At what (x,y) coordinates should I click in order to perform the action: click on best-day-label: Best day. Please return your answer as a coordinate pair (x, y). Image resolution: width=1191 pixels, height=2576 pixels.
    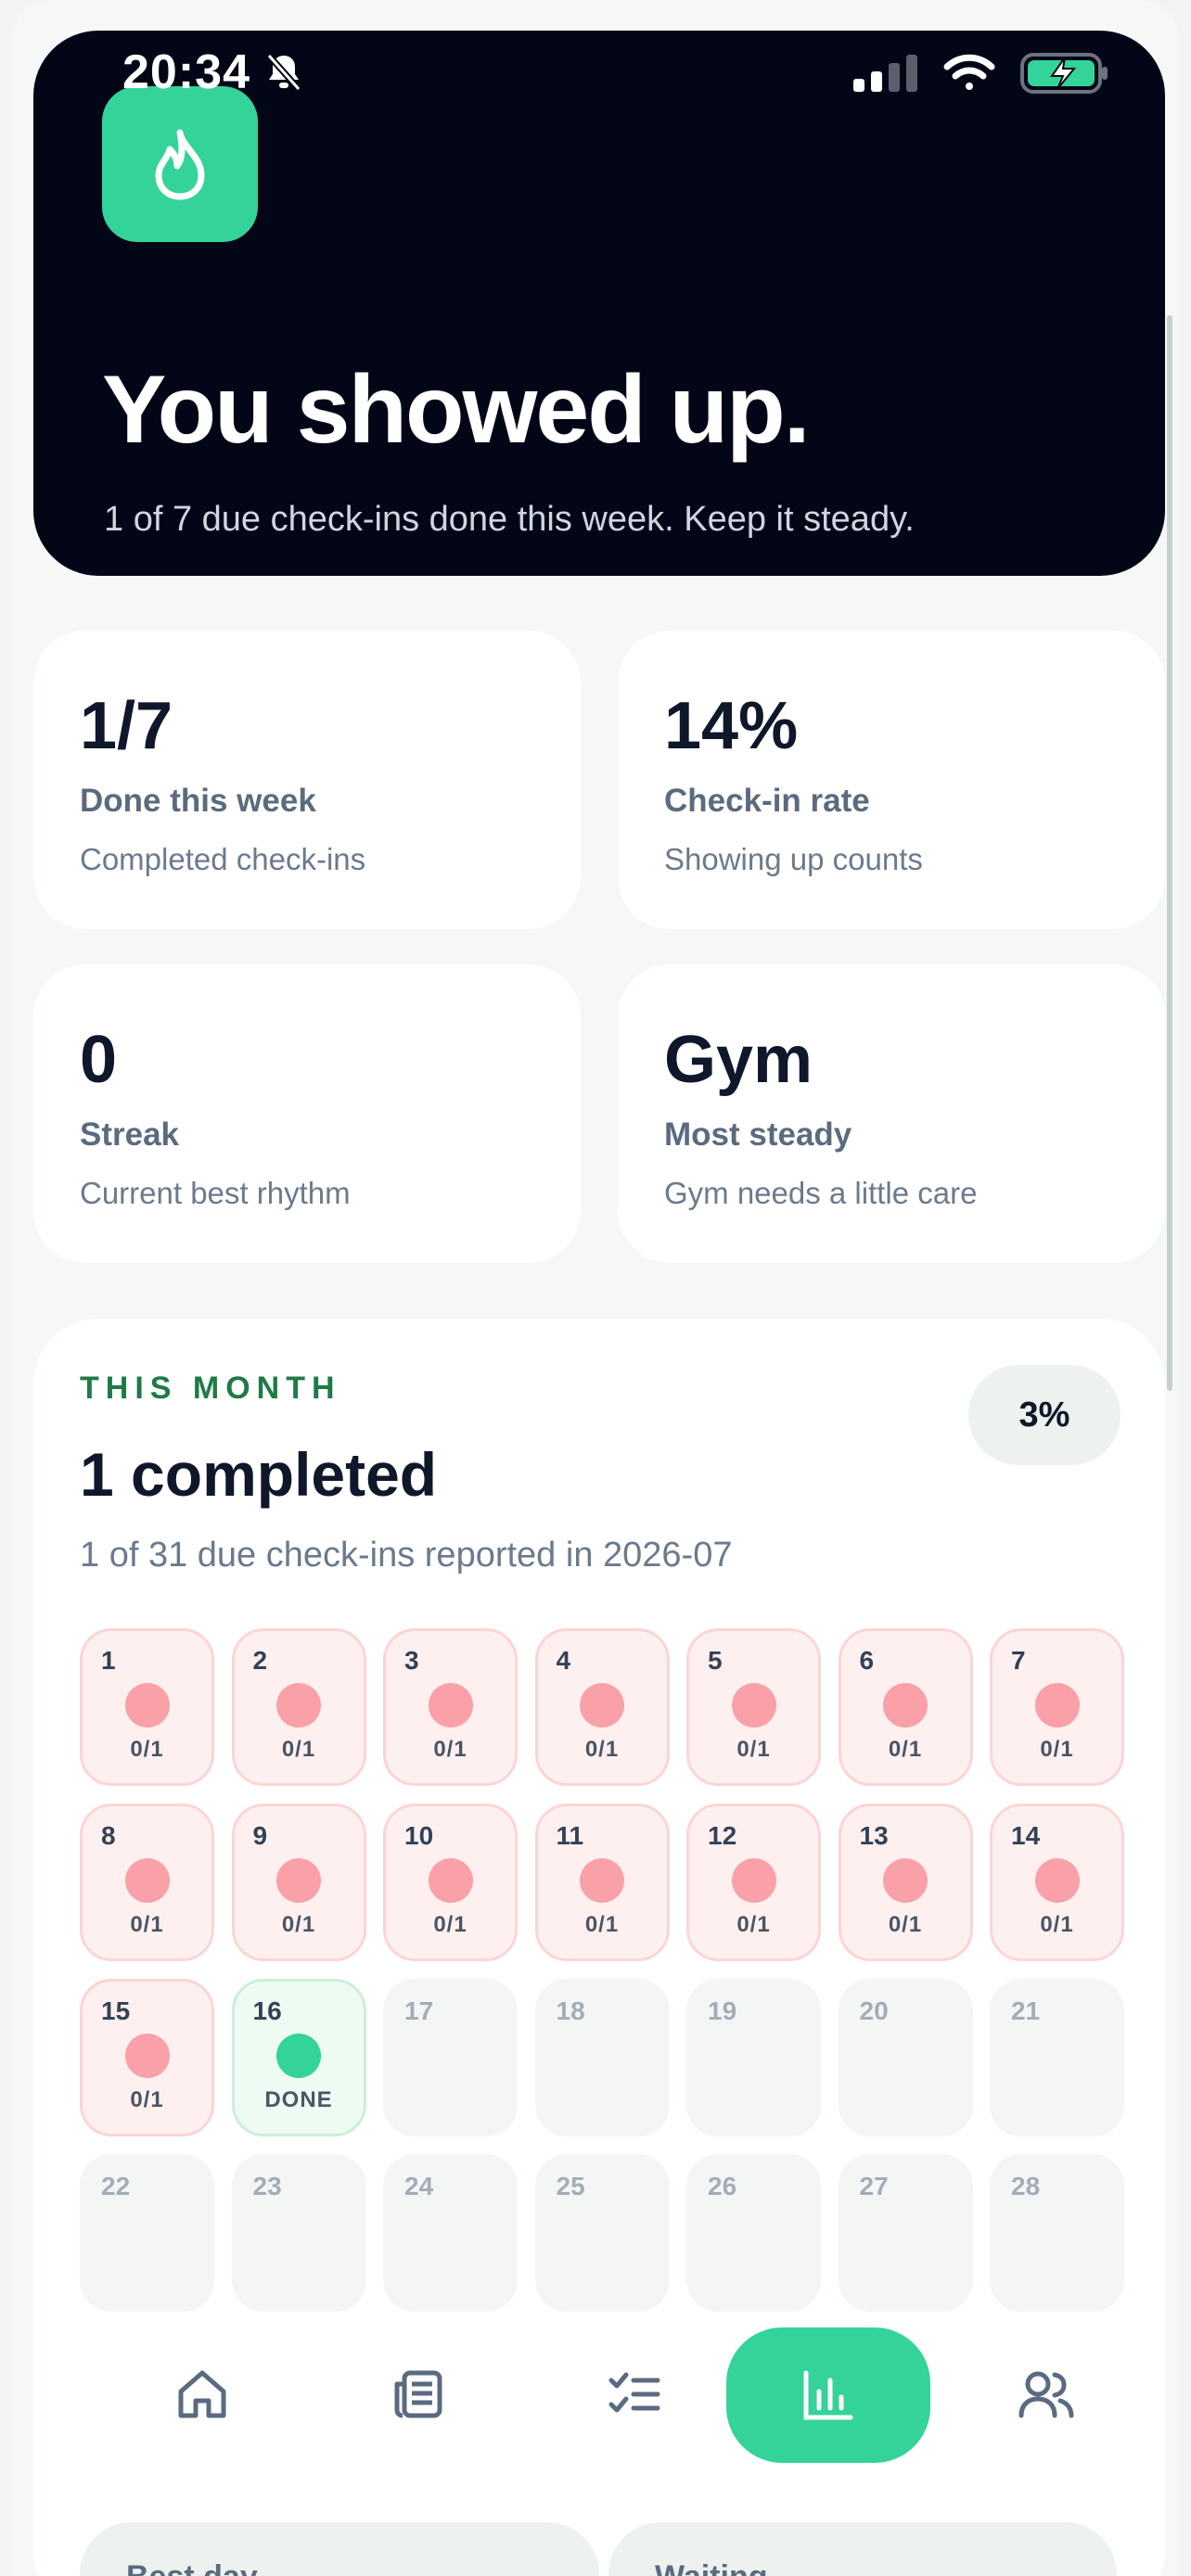
    Looking at the image, I should click on (192, 2567).